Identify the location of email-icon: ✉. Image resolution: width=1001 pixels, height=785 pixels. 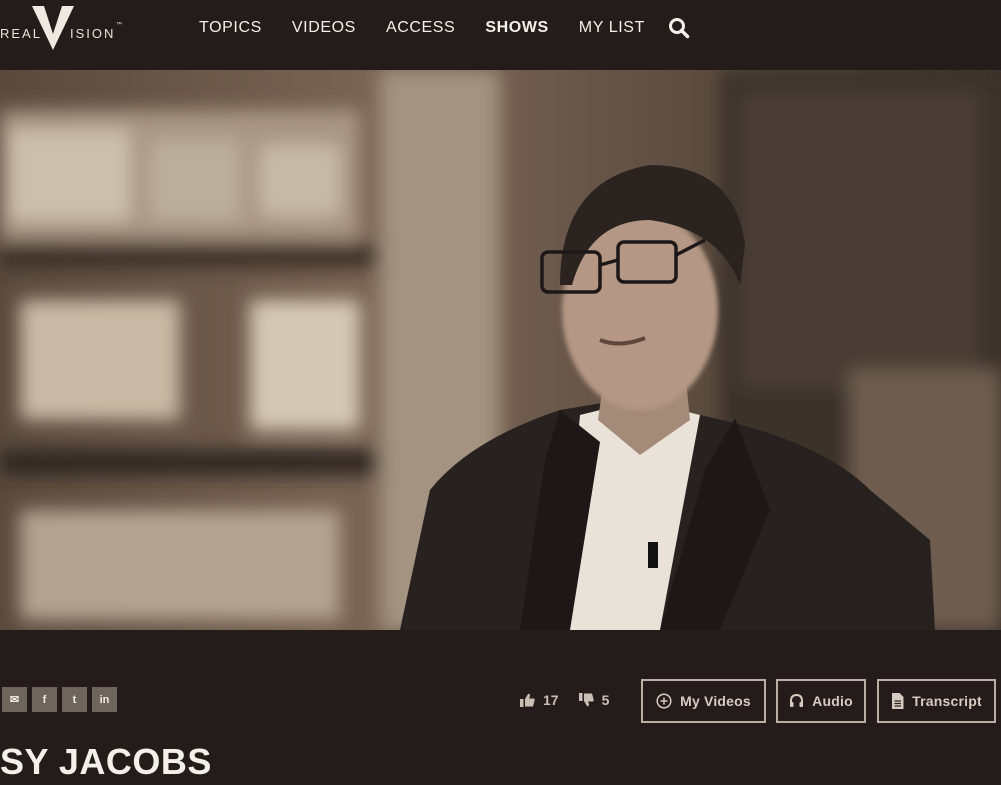
(14, 700).